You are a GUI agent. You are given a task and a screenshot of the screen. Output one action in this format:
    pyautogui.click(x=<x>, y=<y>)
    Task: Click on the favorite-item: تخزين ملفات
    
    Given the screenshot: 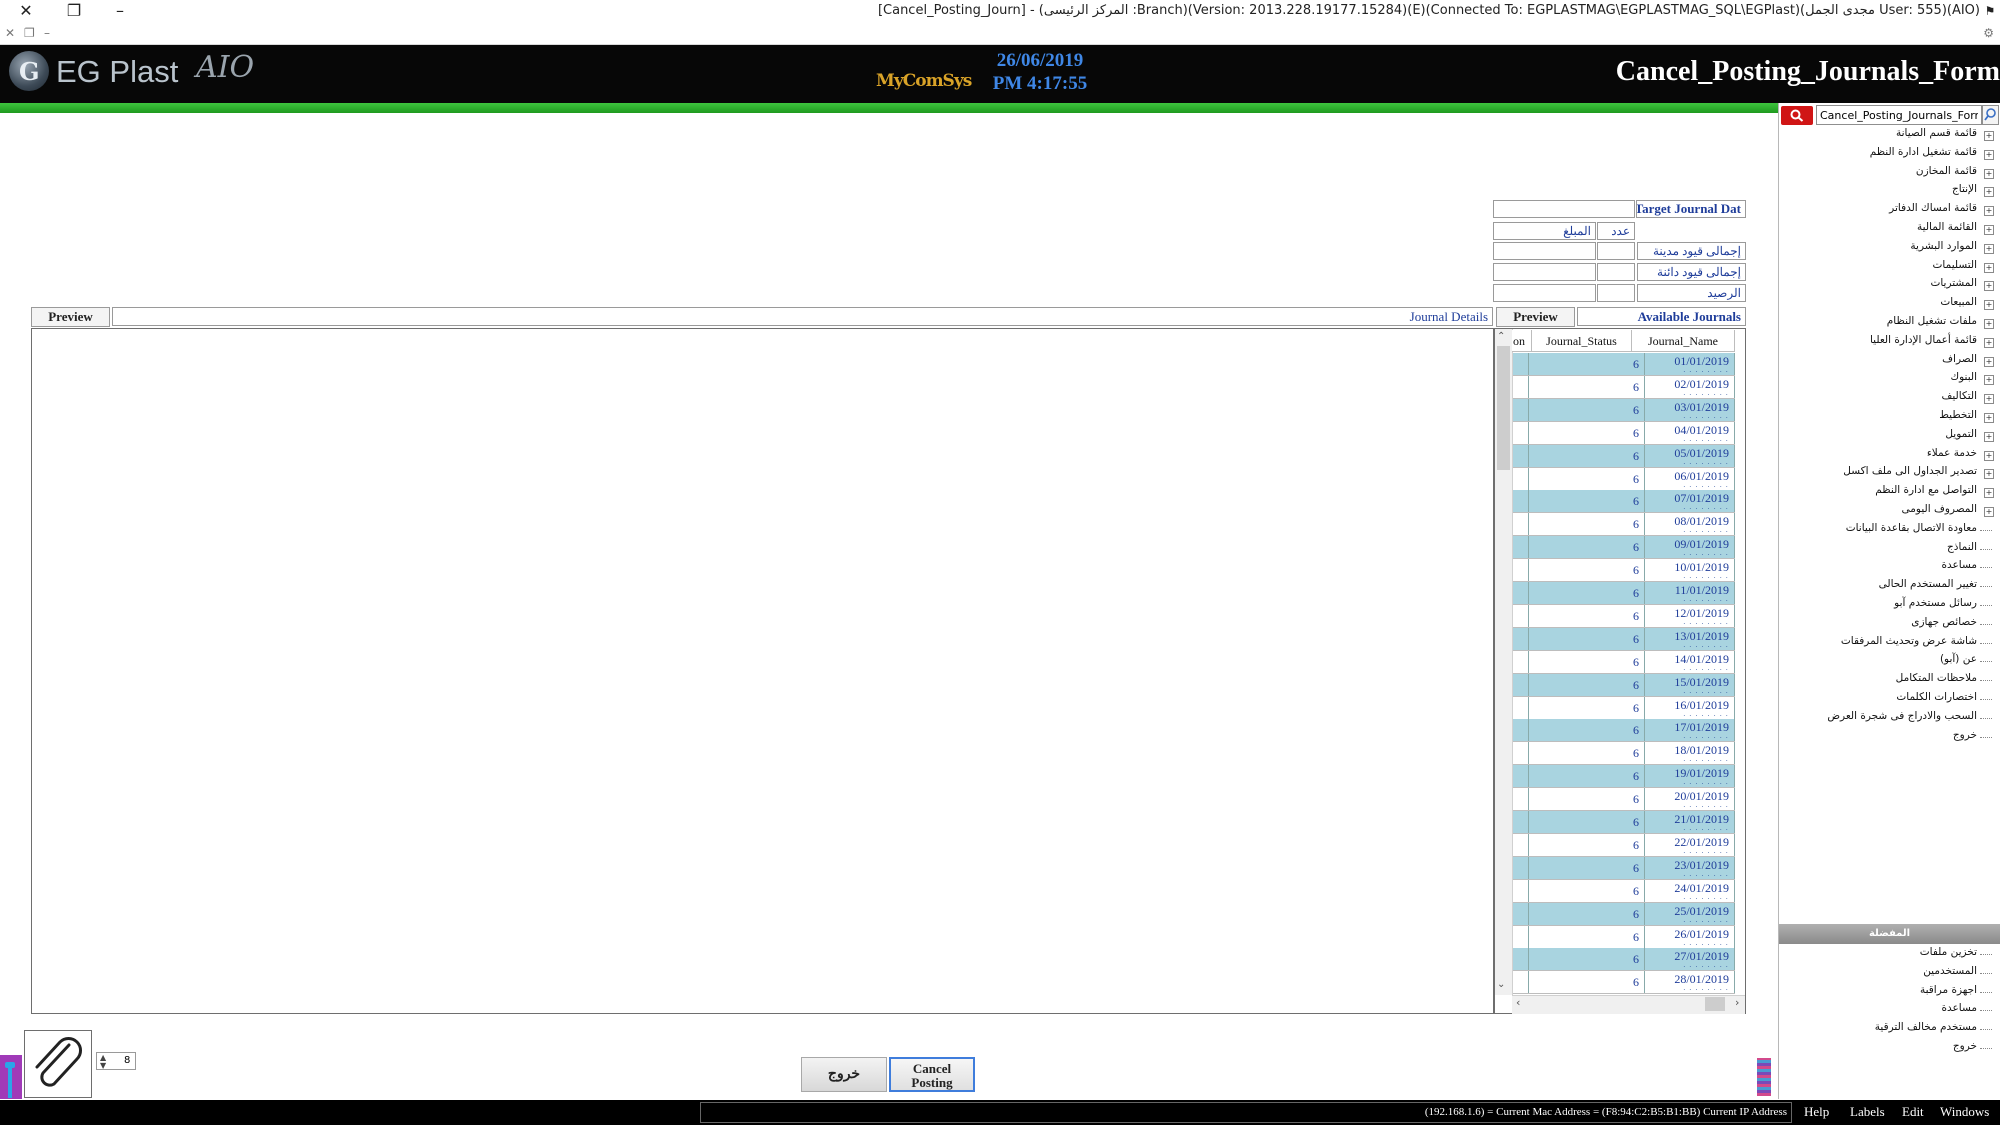 What is the action you would take?
    pyautogui.click(x=1948, y=952)
    